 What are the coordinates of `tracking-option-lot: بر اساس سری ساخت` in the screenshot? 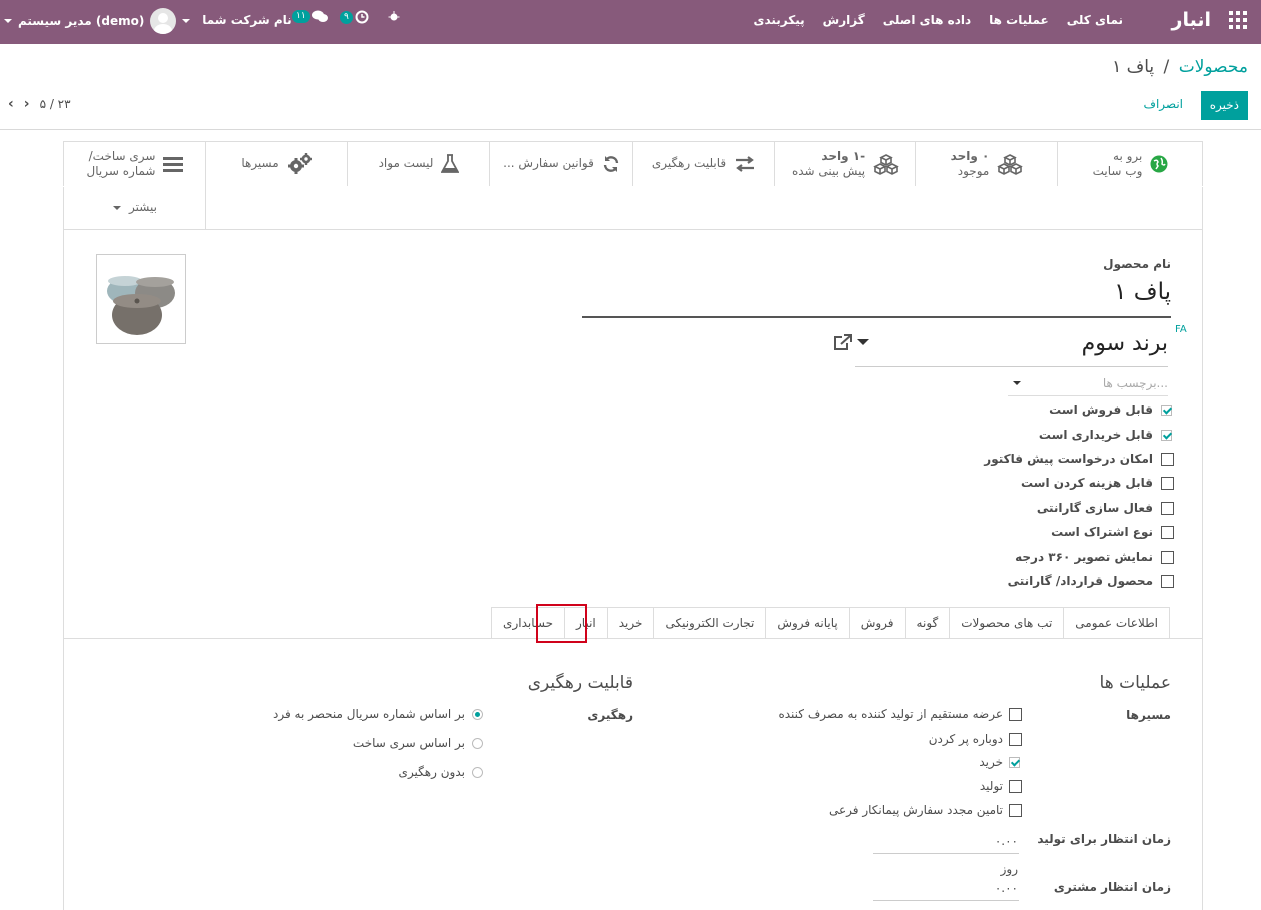 It's located at (418, 743).